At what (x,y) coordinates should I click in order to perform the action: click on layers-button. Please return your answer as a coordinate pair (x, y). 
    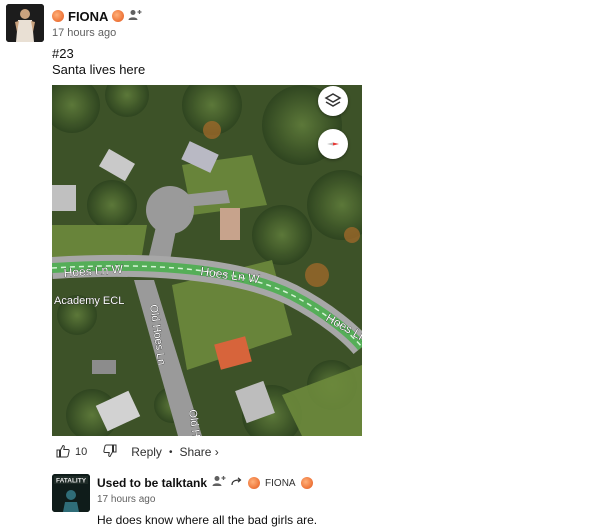
    Looking at the image, I should click on (333, 101).